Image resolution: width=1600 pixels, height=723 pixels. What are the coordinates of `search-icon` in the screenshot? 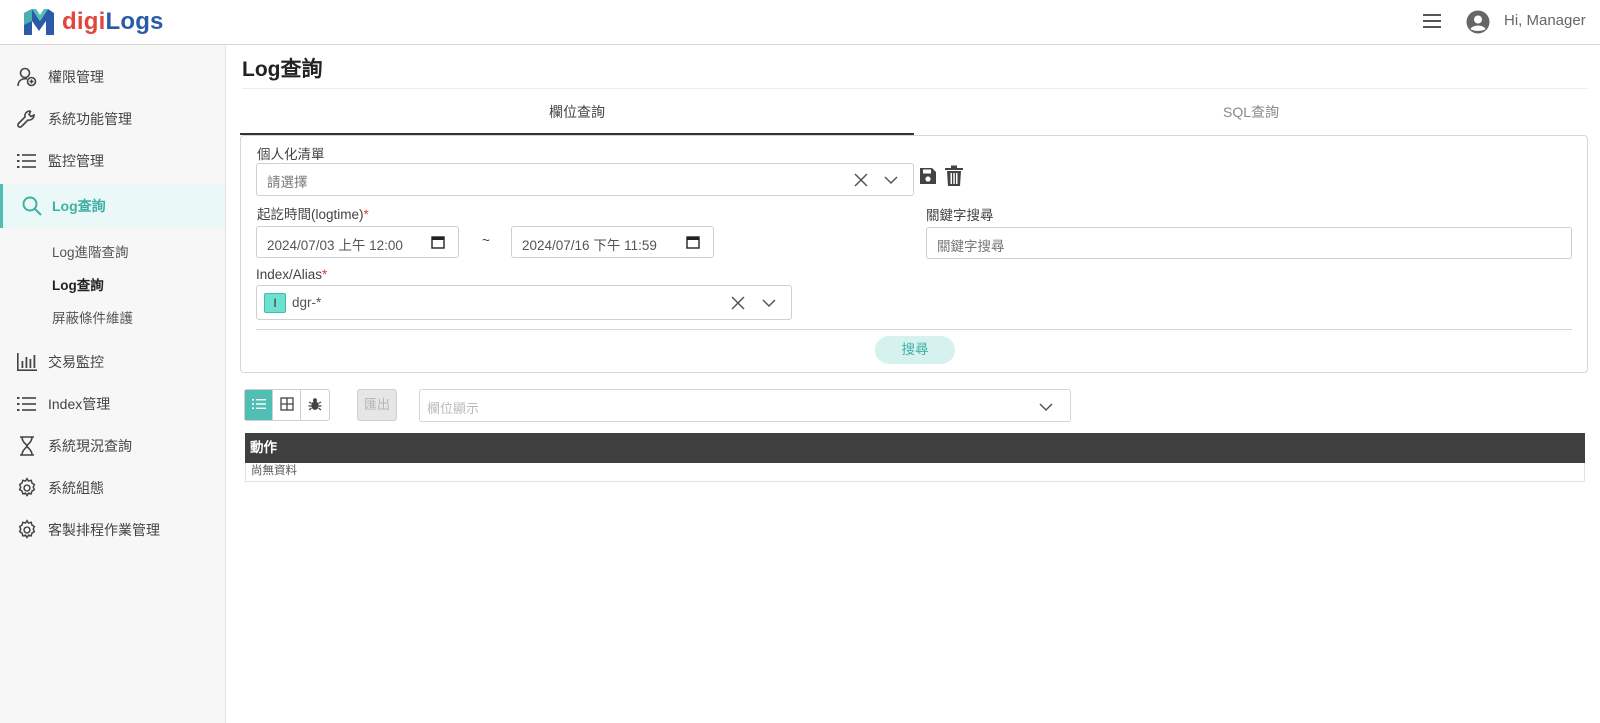 It's located at (32, 206).